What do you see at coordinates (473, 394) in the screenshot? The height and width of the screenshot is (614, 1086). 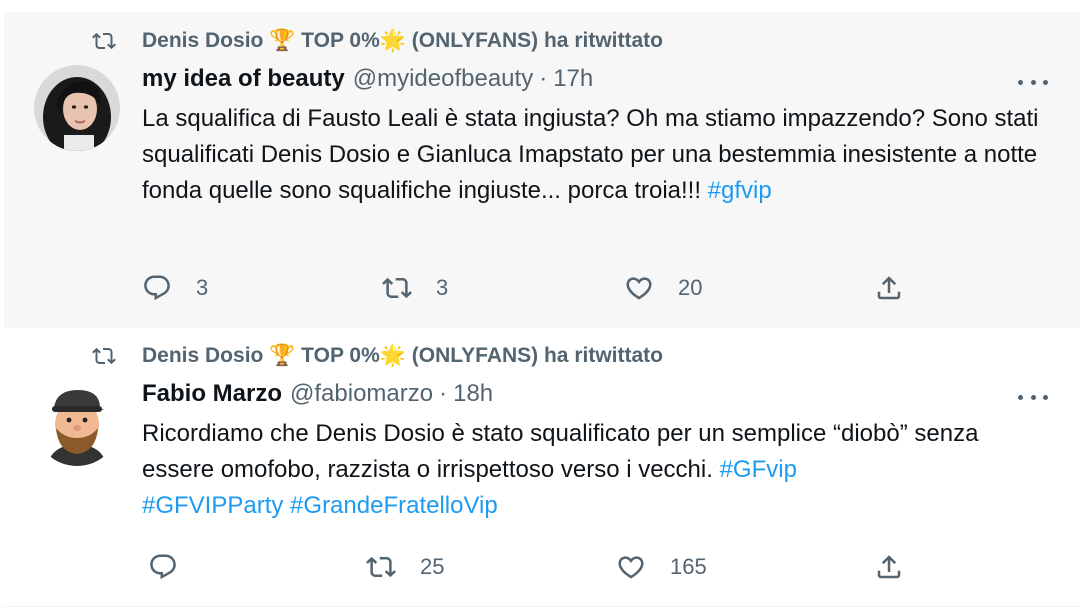 I see `tweet-timestamp: 18h` at bounding box center [473, 394].